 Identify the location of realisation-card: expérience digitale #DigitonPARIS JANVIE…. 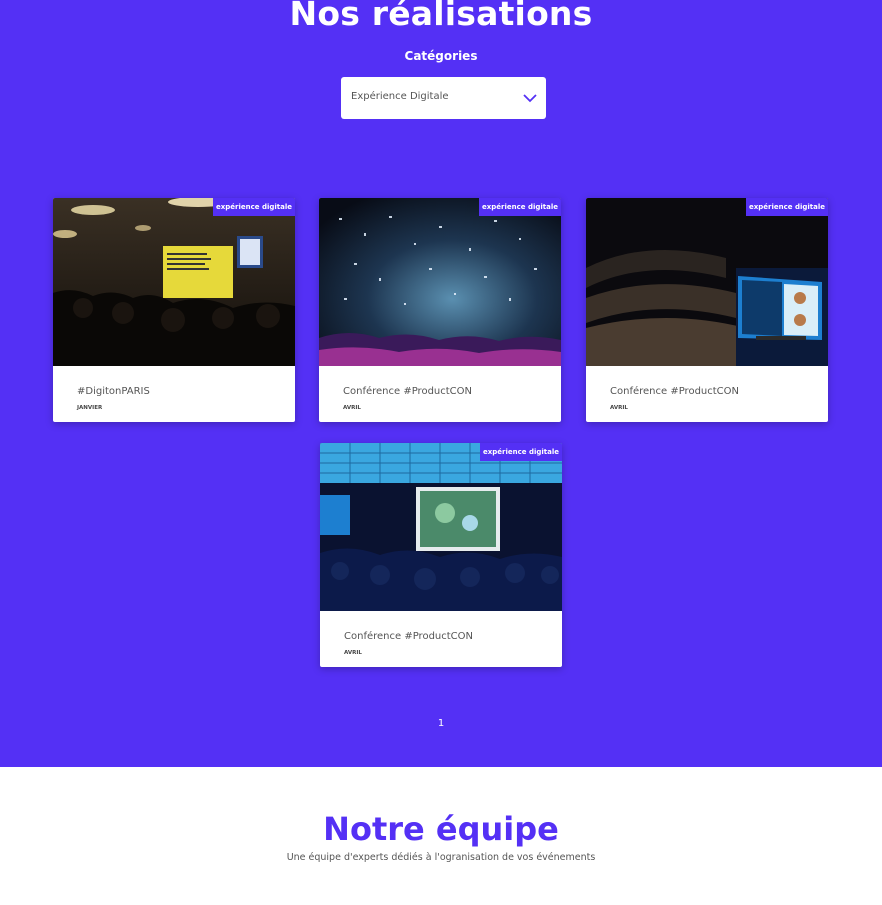
(174, 310).